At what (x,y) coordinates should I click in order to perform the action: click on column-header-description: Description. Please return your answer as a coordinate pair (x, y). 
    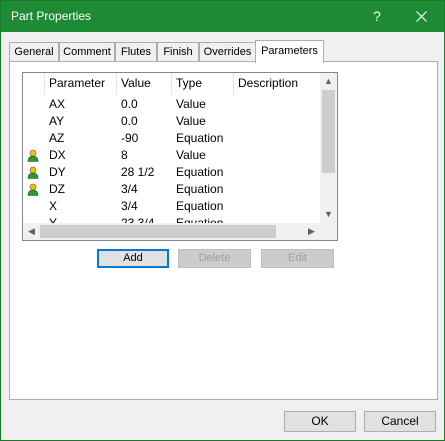
    Looking at the image, I should click on (277, 84).